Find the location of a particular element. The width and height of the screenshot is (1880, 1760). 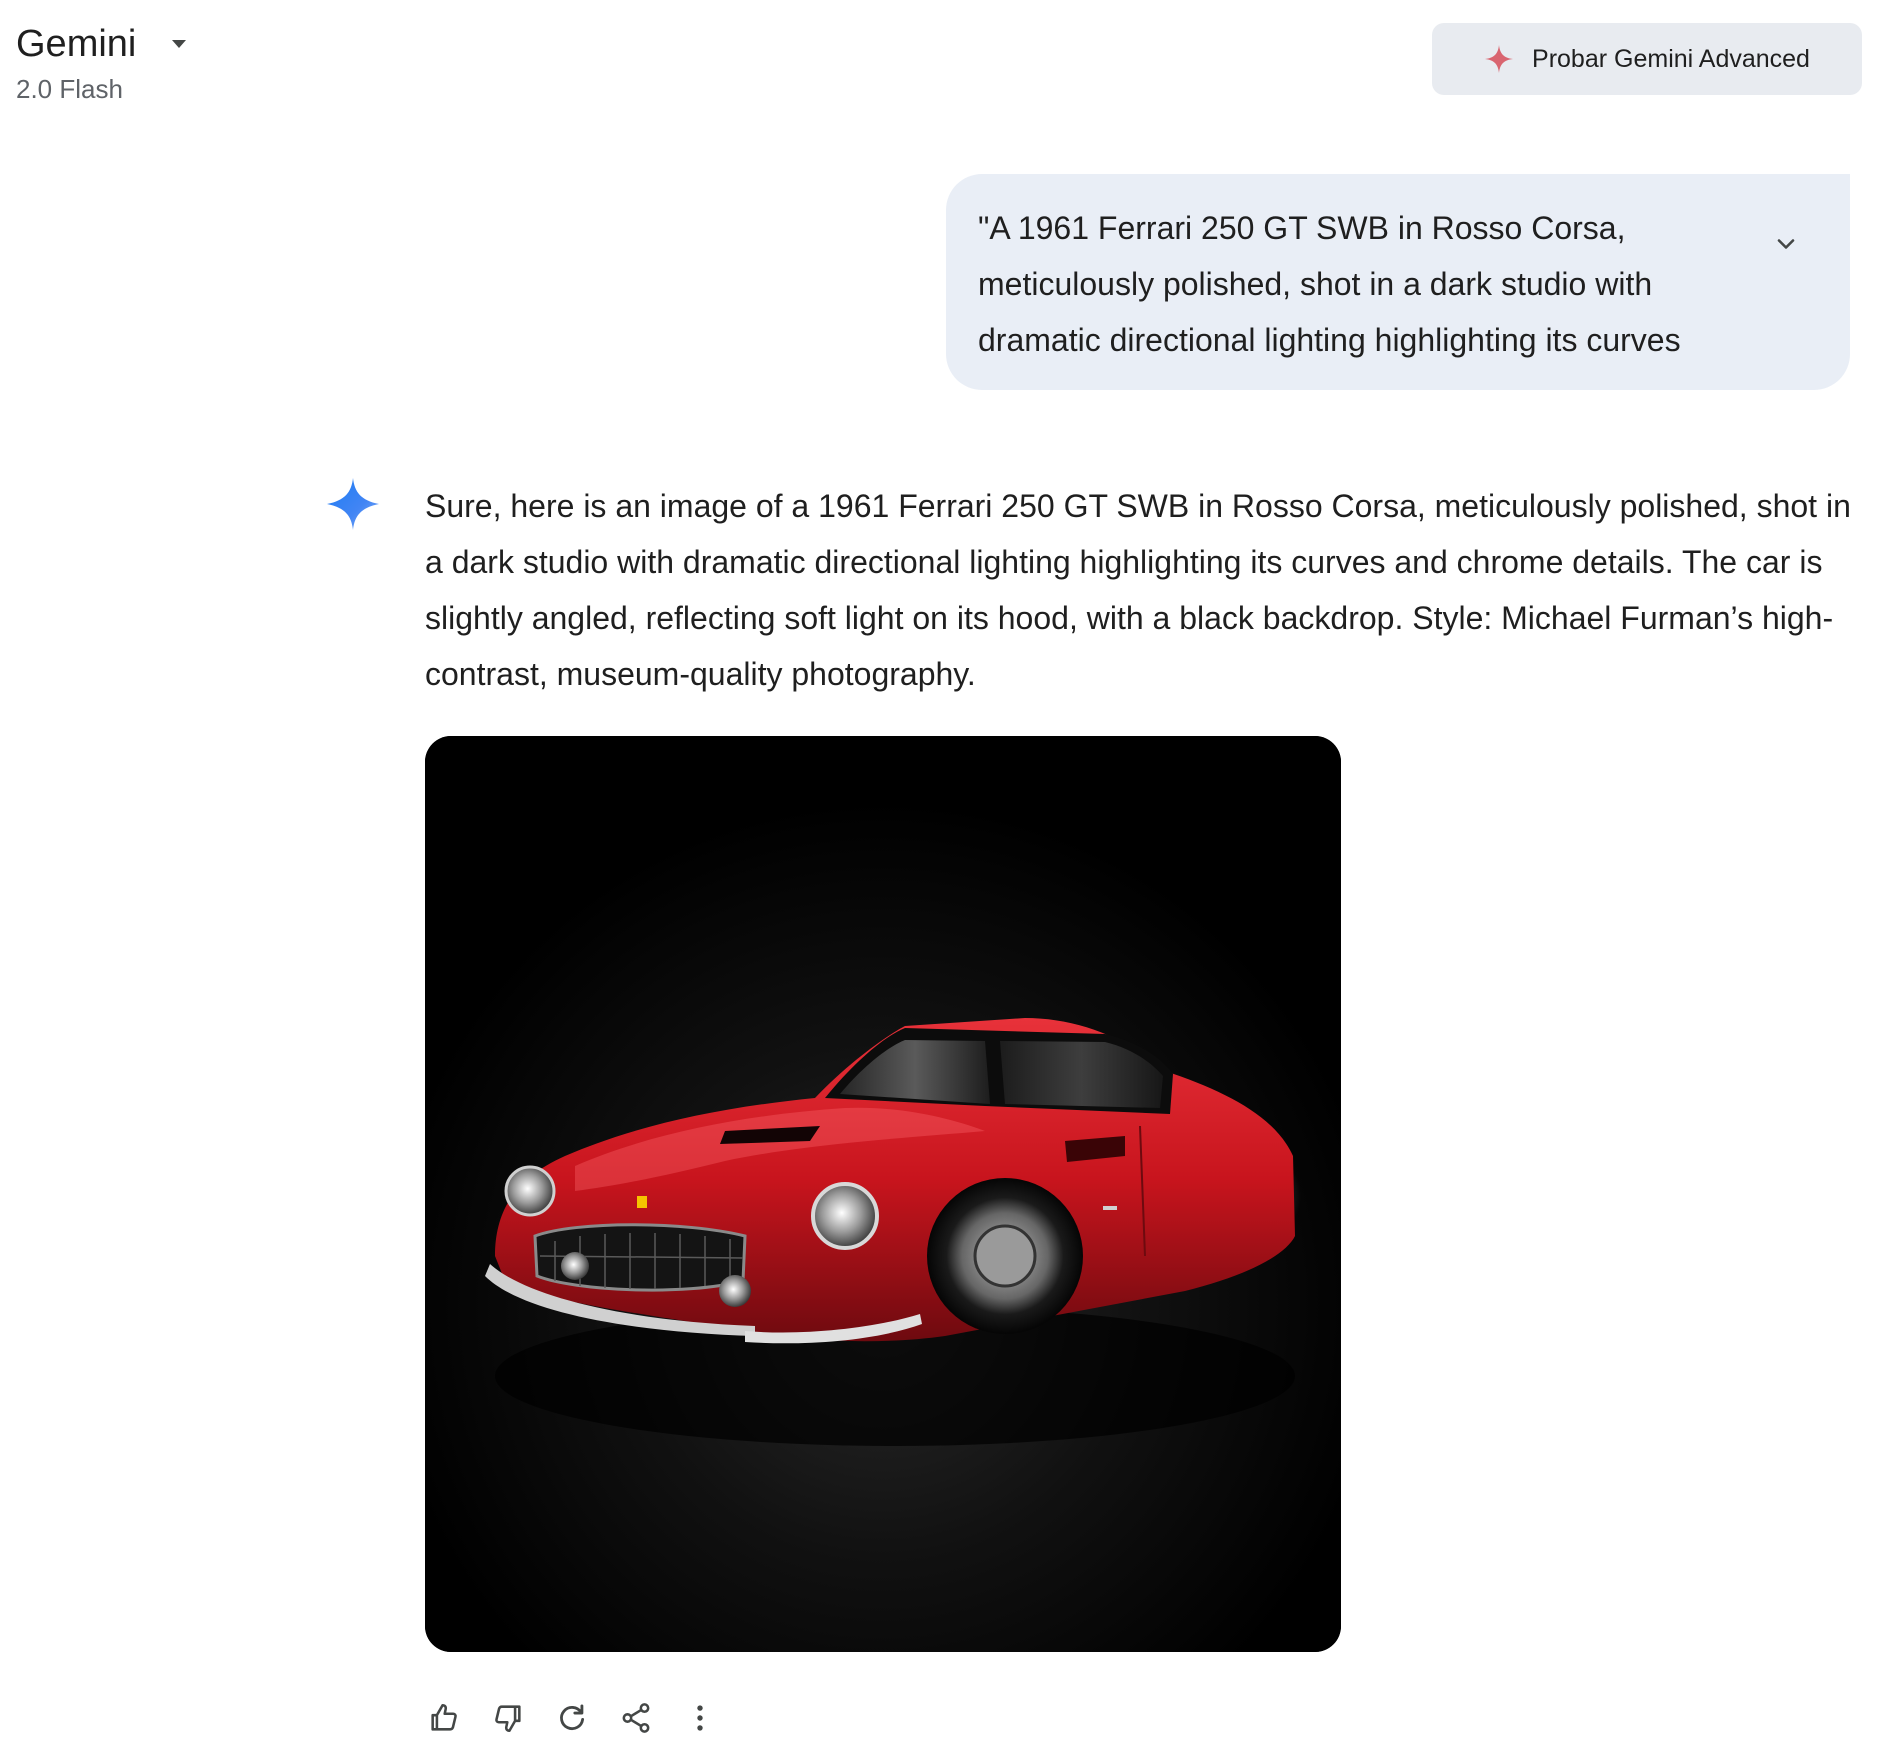

model-version: 2.0 Flash is located at coordinates (69, 89).